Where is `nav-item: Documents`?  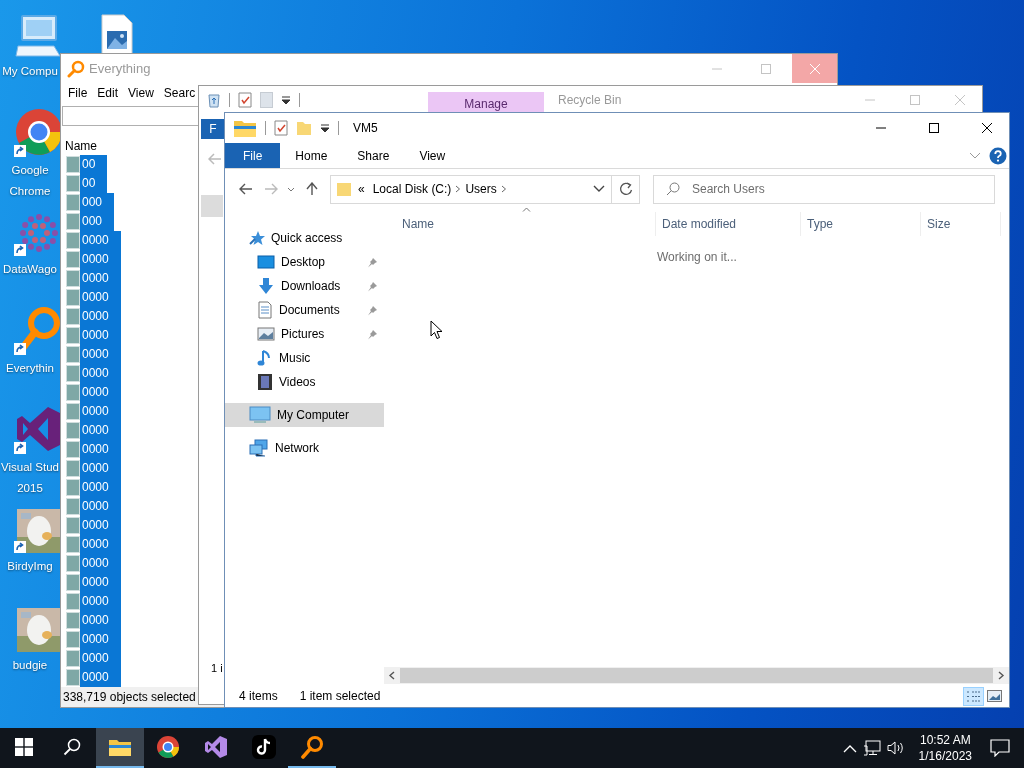 nav-item: Documents is located at coordinates (304, 310).